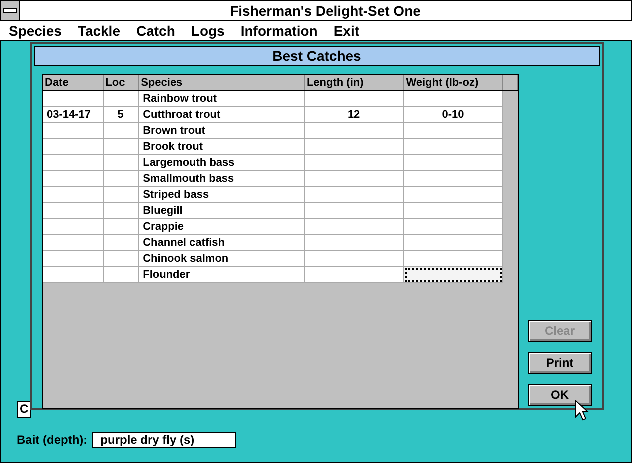  What do you see at coordinates (560, 363) in the screenshot?
I see `dialog-button: Print` at bounding box center [560, 363].